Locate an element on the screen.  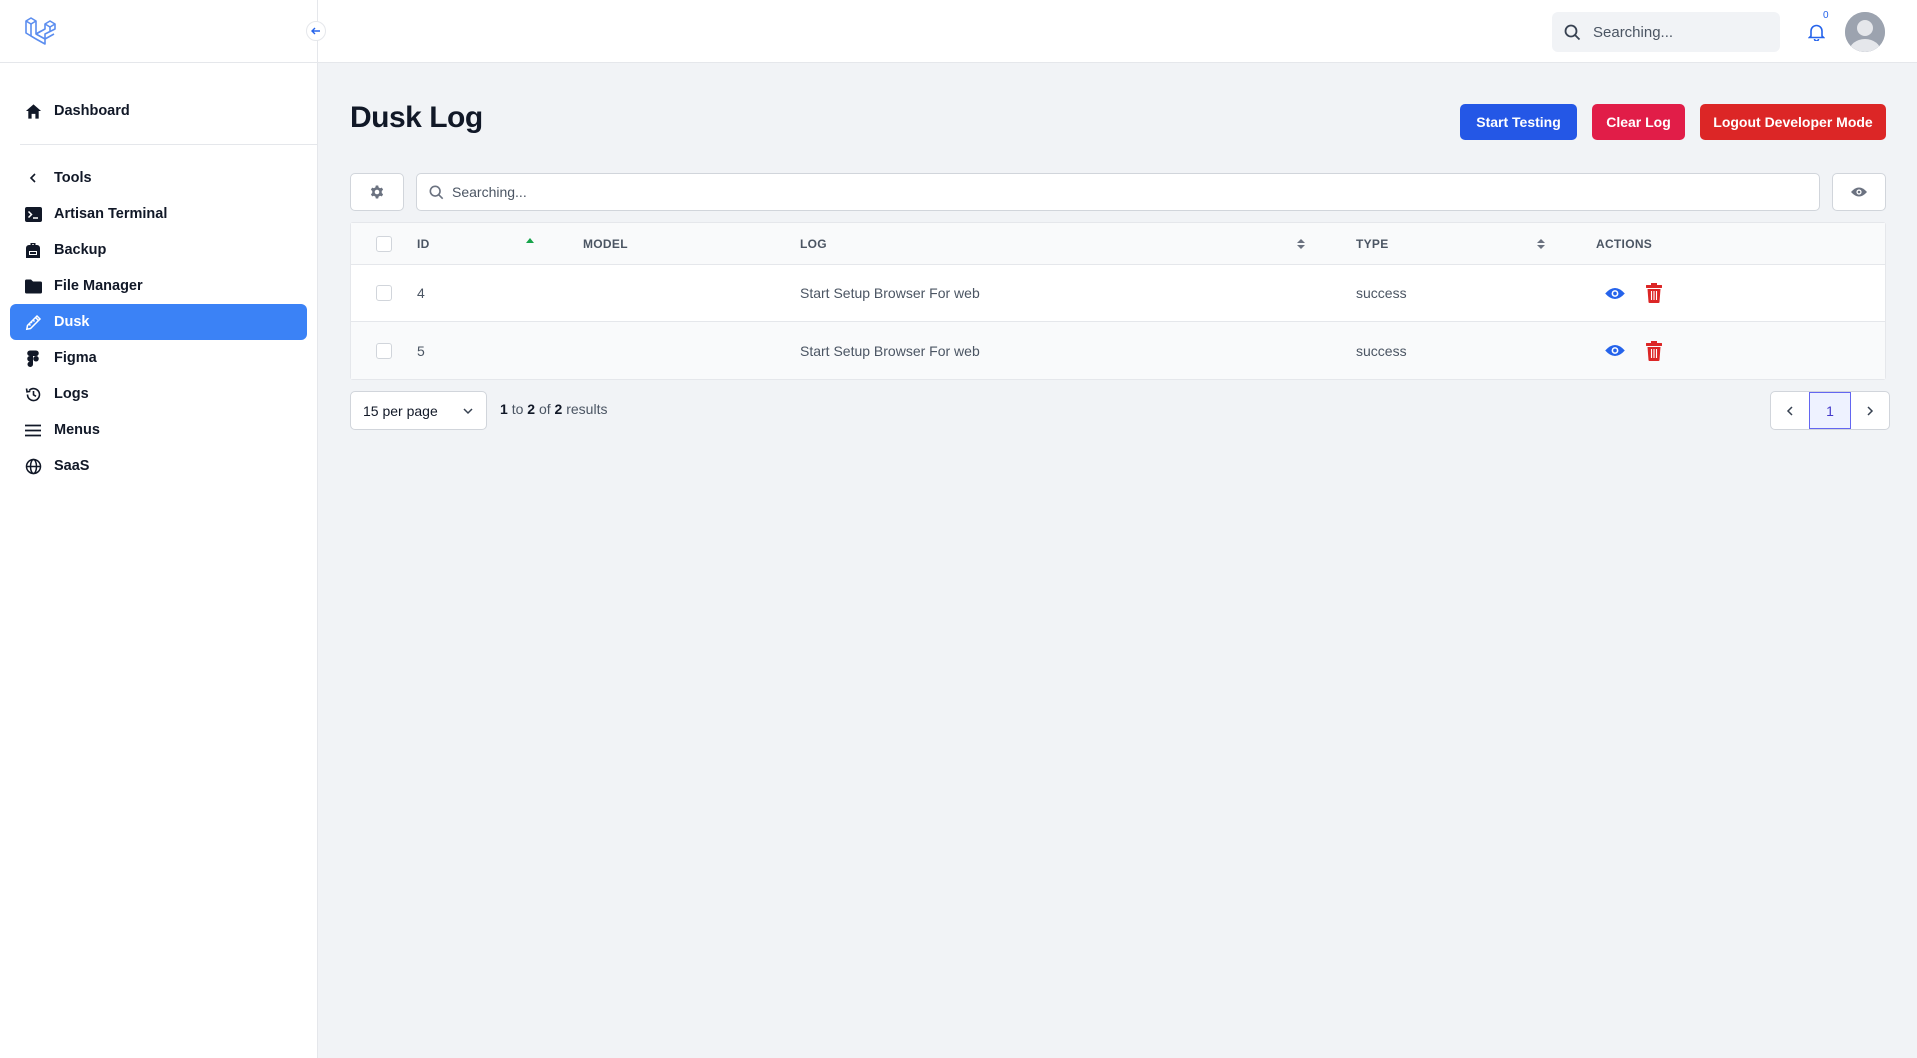
results-total: 2 is located at coordinates (558, 409).